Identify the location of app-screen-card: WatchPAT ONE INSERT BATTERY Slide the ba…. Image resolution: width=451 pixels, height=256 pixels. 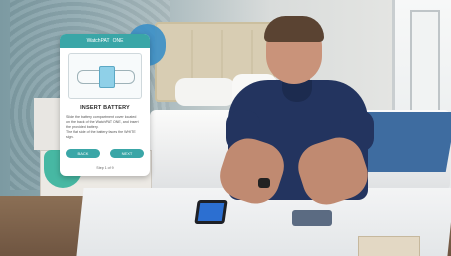
(105, 105).